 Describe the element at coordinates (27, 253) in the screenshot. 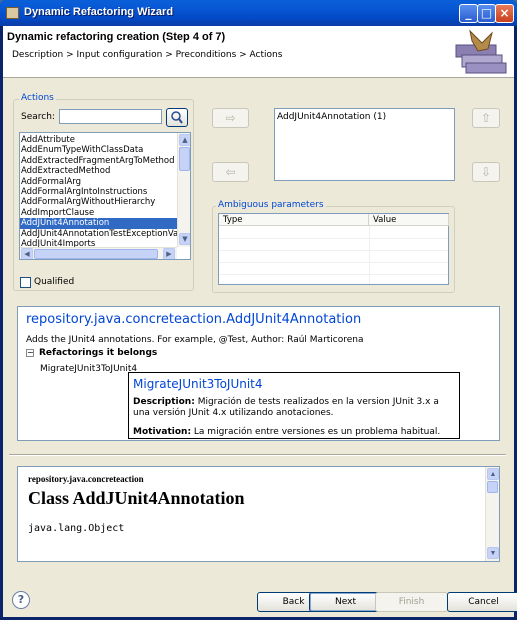

I see `scroll-left-icon: ◀` at that location.